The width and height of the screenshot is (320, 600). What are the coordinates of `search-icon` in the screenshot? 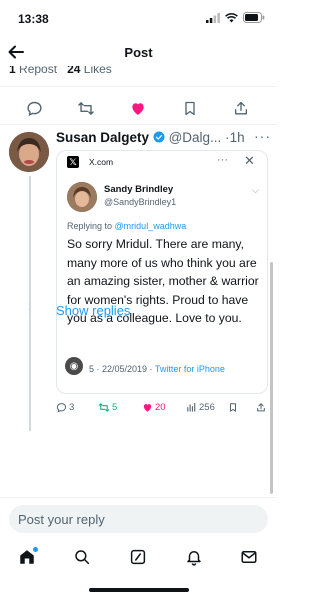 It's located at (82, 557).